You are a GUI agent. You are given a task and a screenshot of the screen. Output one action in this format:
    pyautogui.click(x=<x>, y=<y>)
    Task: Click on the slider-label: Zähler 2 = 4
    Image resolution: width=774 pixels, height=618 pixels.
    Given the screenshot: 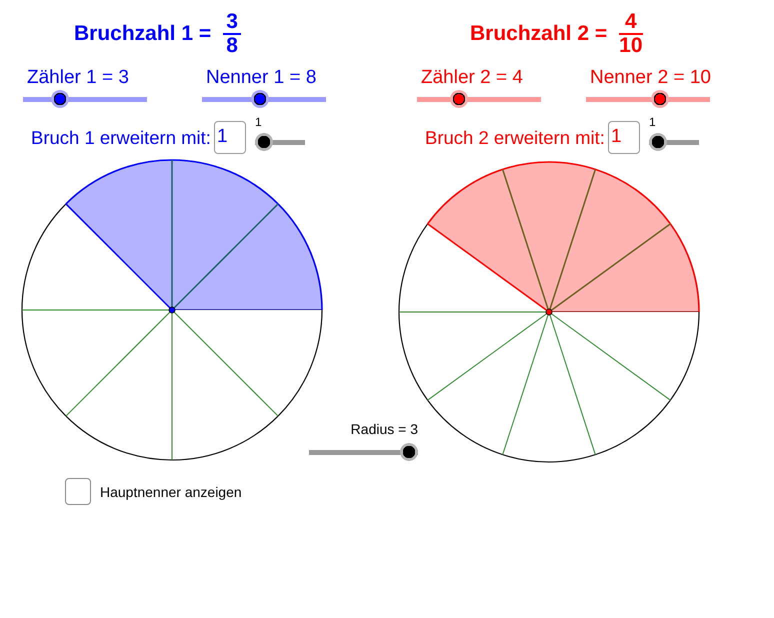 What is the action you would take?
    pyautogui.click(x=472, y=78)
    